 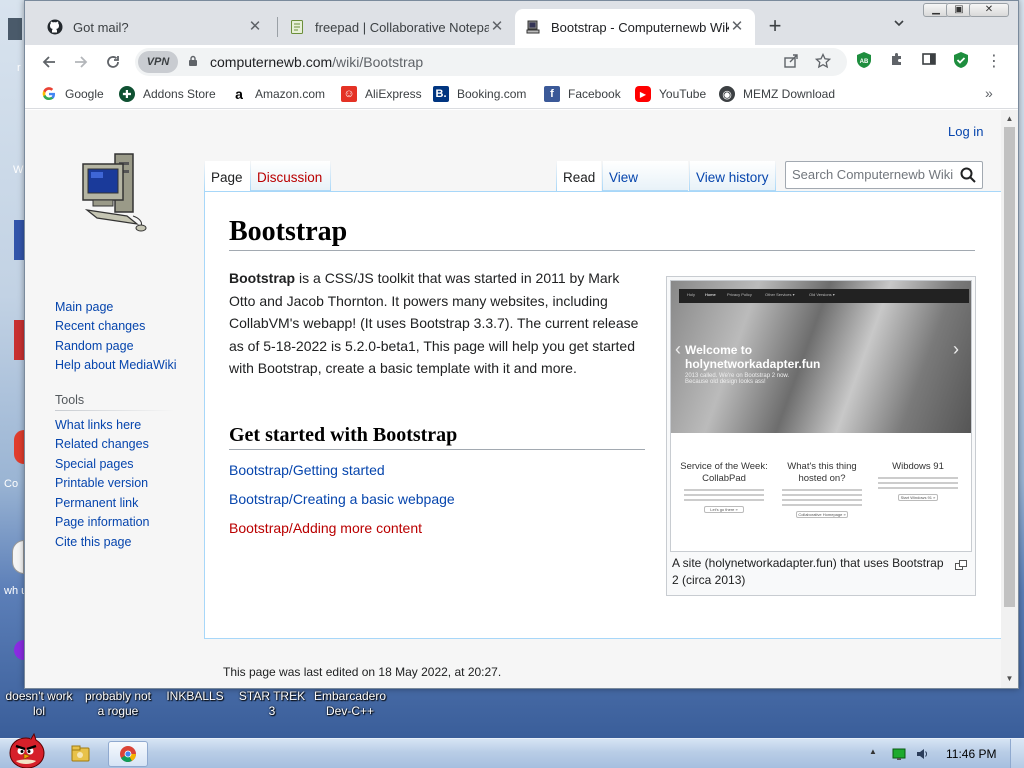 What do you see at coordinates (1017, 753) in the screenshot?
I see `show-desktop-button` at bounding box center [1017, 753].